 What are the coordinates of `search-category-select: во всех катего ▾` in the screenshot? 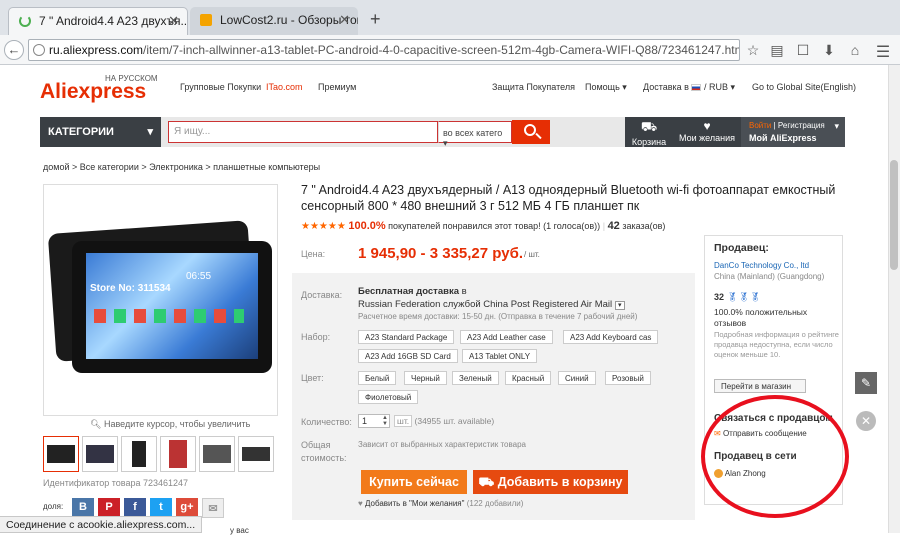 It's located at (475, 134).